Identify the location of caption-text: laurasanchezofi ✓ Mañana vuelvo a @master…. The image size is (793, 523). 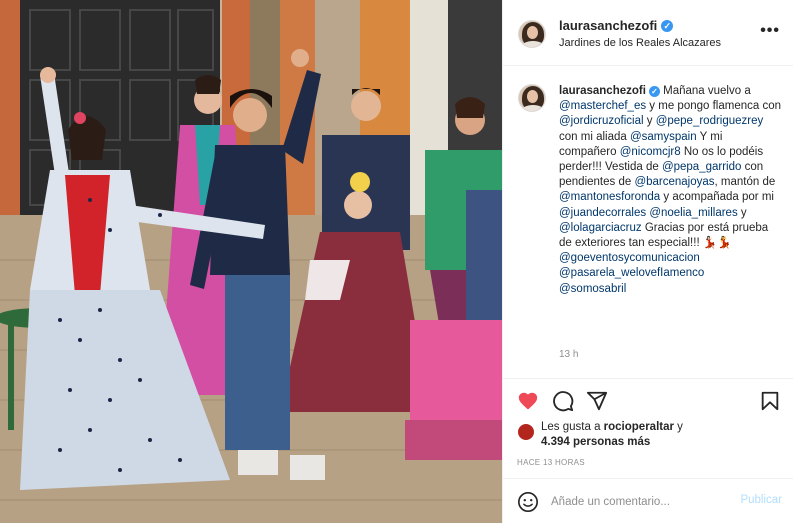
(670, 190).